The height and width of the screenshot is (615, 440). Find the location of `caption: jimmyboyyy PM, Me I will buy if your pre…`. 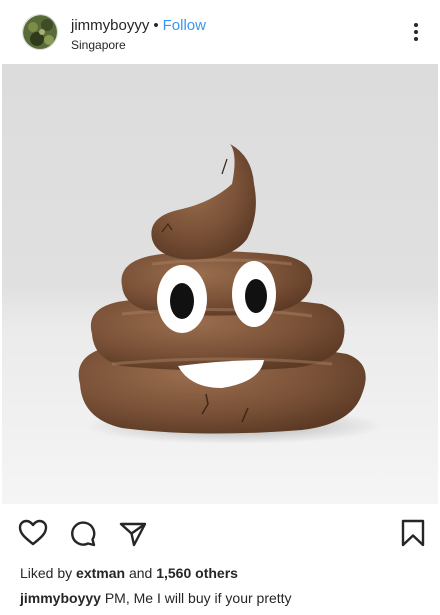

caption: jimmyboyyy PM, Me I will buy if your pre… is located at coordinates (156, 598).